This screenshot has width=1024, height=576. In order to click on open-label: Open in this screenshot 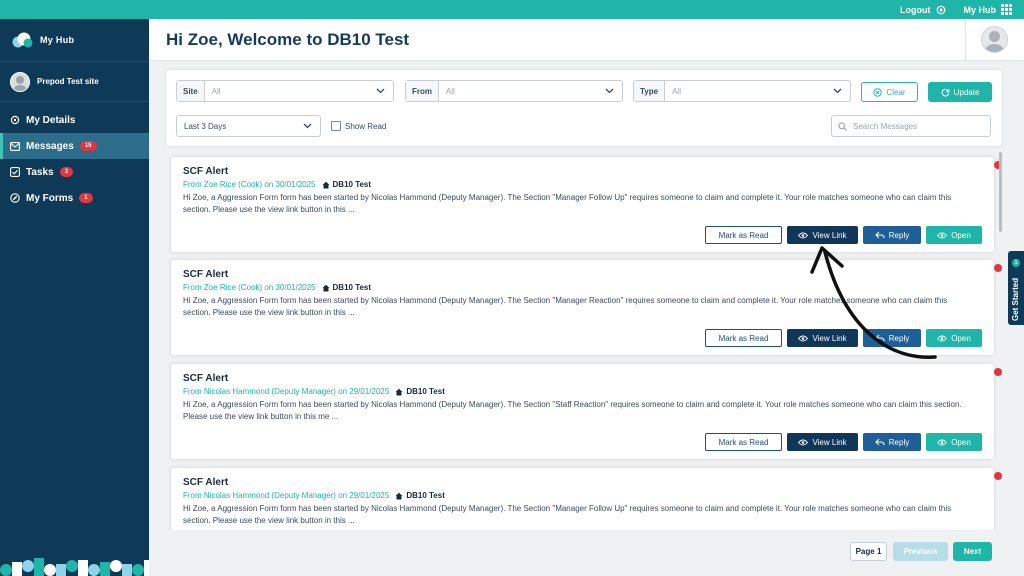, I will do `click(961, 442)`.